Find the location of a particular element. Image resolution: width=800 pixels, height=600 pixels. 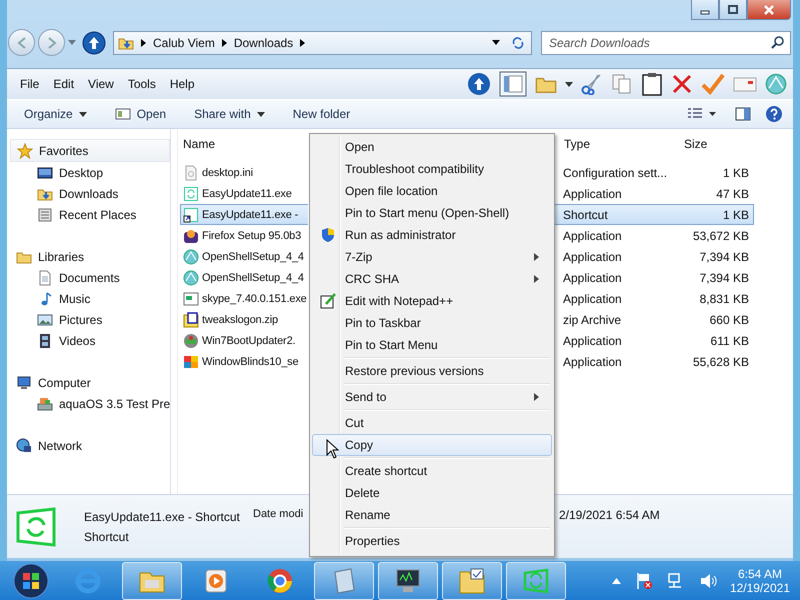

help-icon is located at coordinates (774, 114).